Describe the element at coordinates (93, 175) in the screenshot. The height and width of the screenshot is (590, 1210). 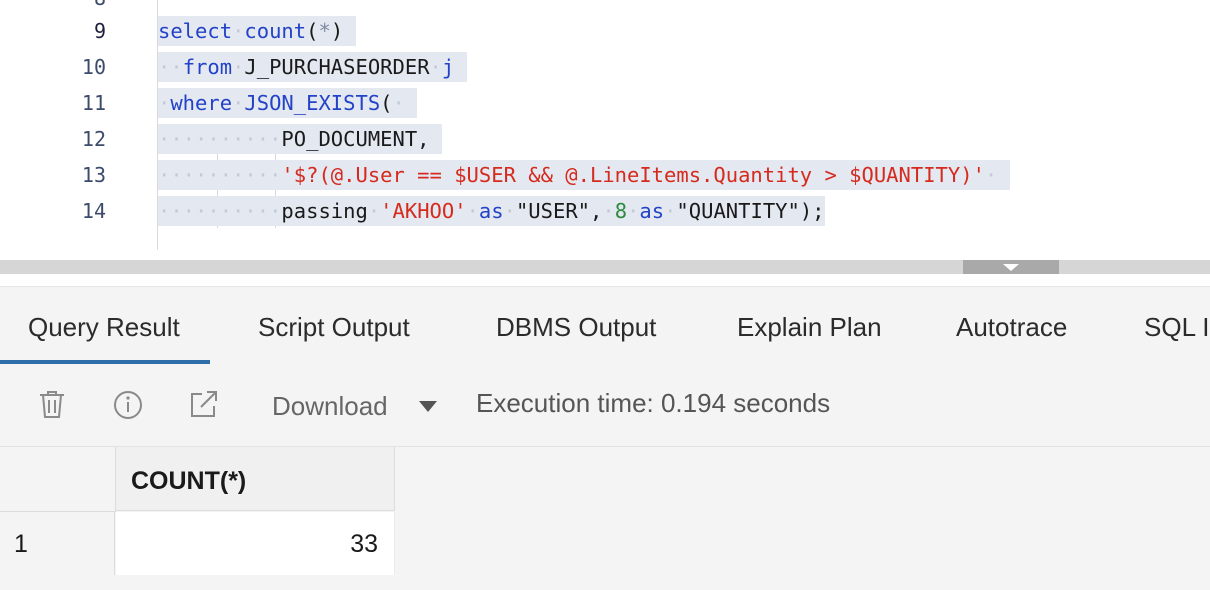
I see `line-number: 13` at that location.